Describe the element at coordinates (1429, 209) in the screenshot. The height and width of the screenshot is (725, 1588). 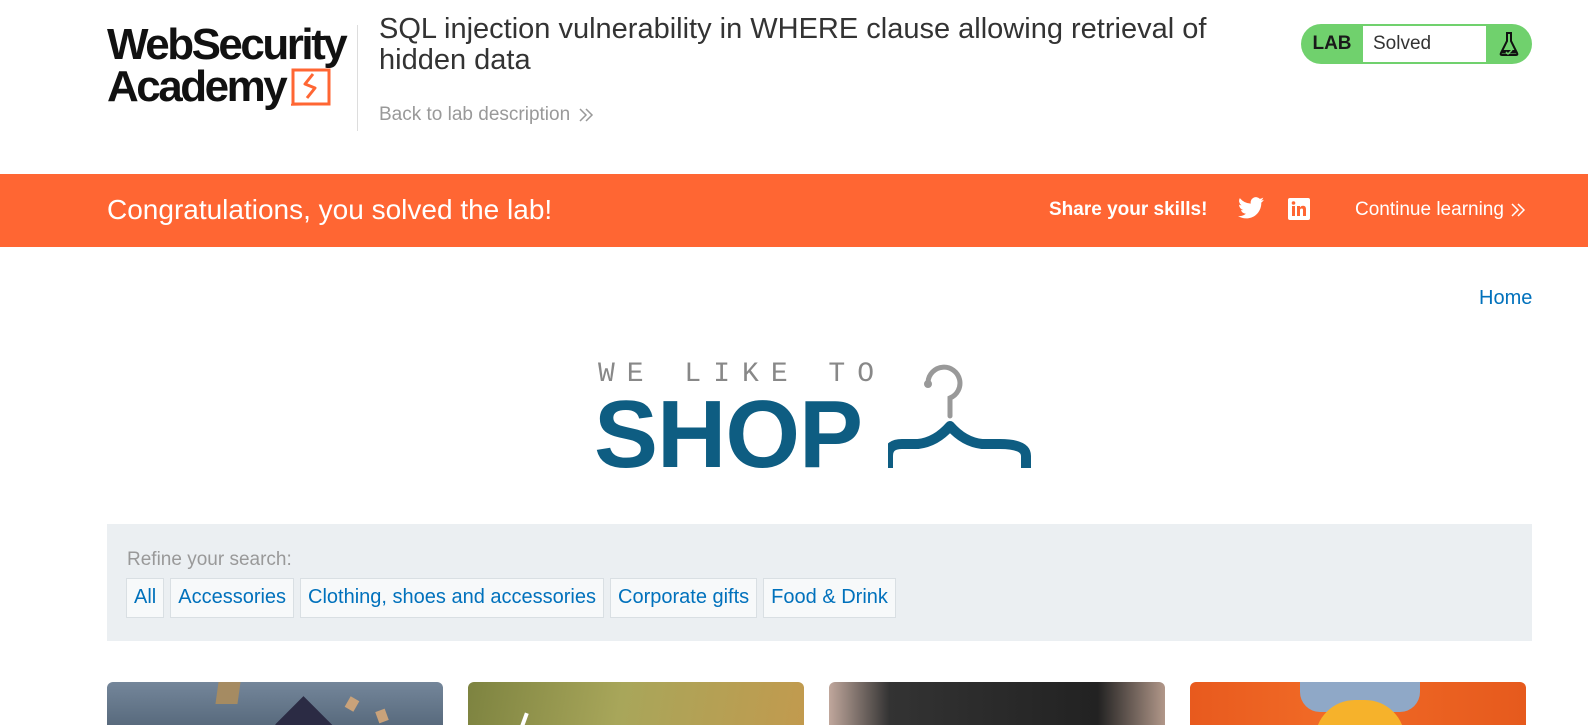
I see `continue-learning-label: Continue learning` at that location.